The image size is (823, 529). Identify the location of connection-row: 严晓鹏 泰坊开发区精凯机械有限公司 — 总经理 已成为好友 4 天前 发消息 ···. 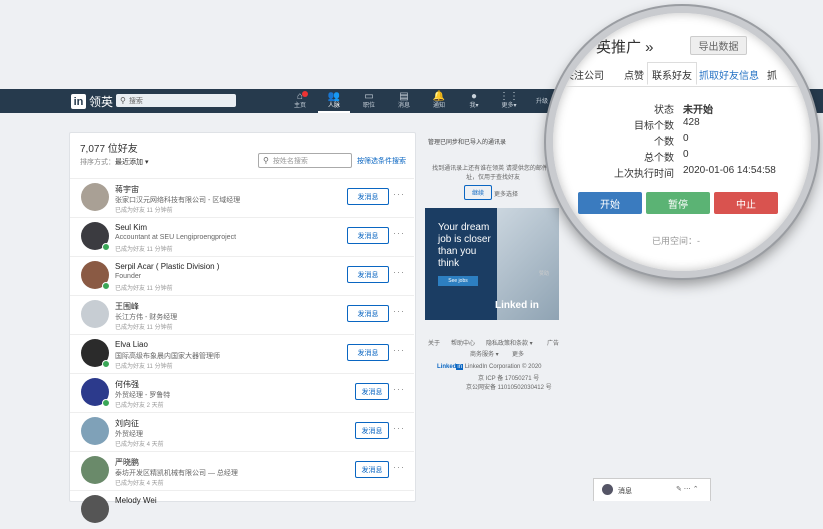
(242, 470).